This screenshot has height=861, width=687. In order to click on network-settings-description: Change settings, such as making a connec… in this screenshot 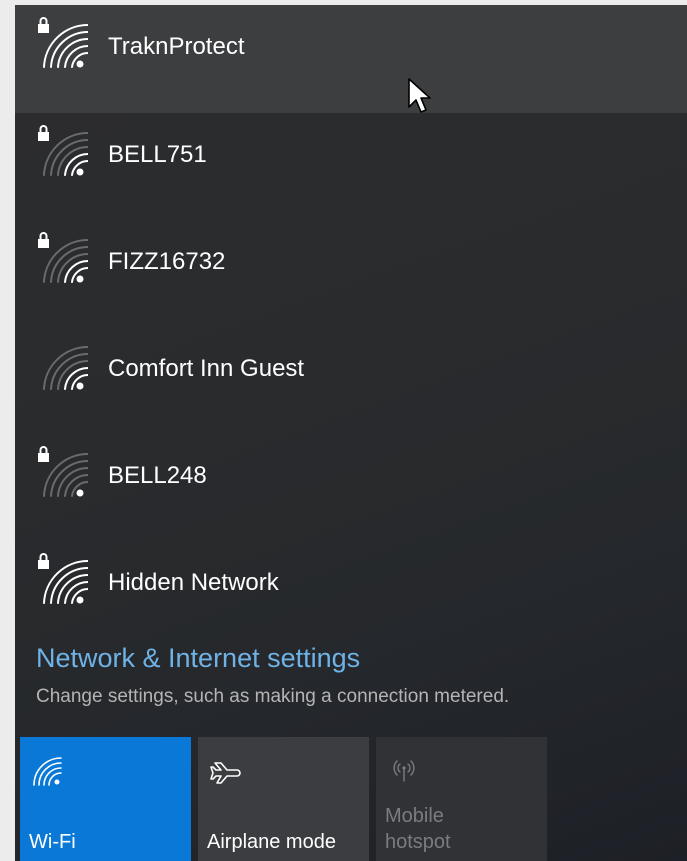, I will do `click(273, 696)`.